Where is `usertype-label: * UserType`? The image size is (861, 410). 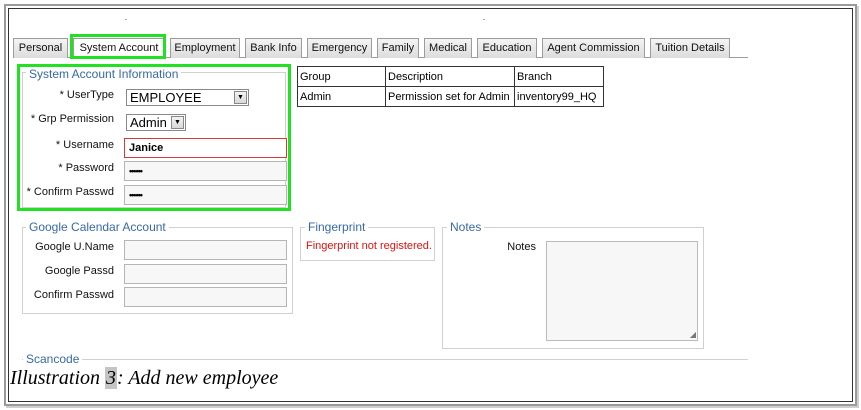 usertype-label: * UserType is located at coordinates (86, 95).